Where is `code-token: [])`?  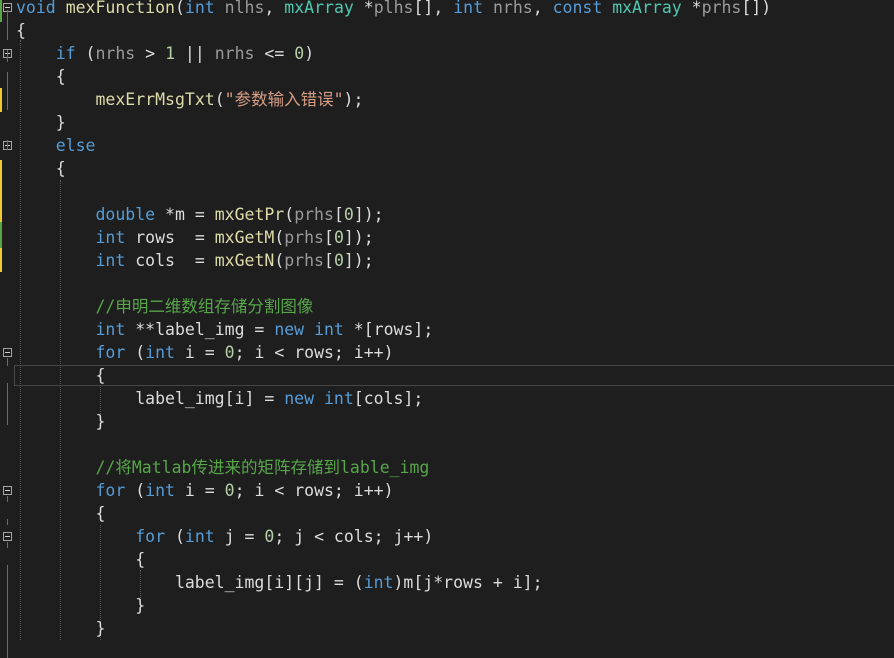
code-token: []) is located at coordinates (756, 8).